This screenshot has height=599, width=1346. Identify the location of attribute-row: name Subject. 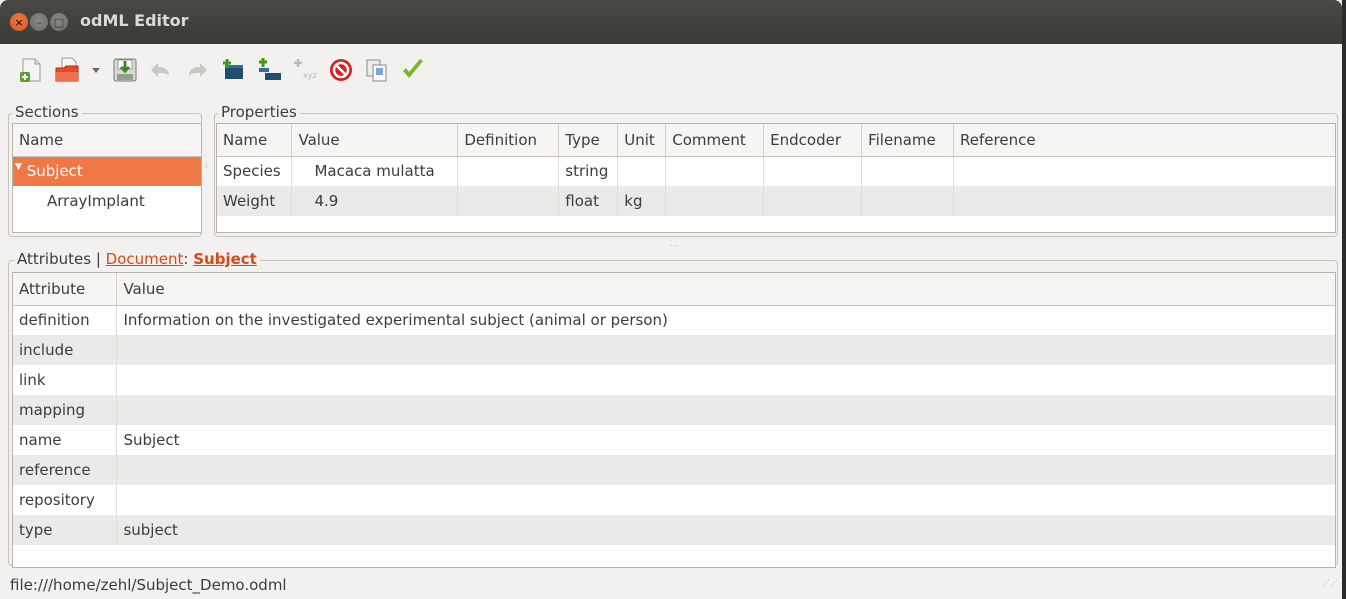
(674, 440).